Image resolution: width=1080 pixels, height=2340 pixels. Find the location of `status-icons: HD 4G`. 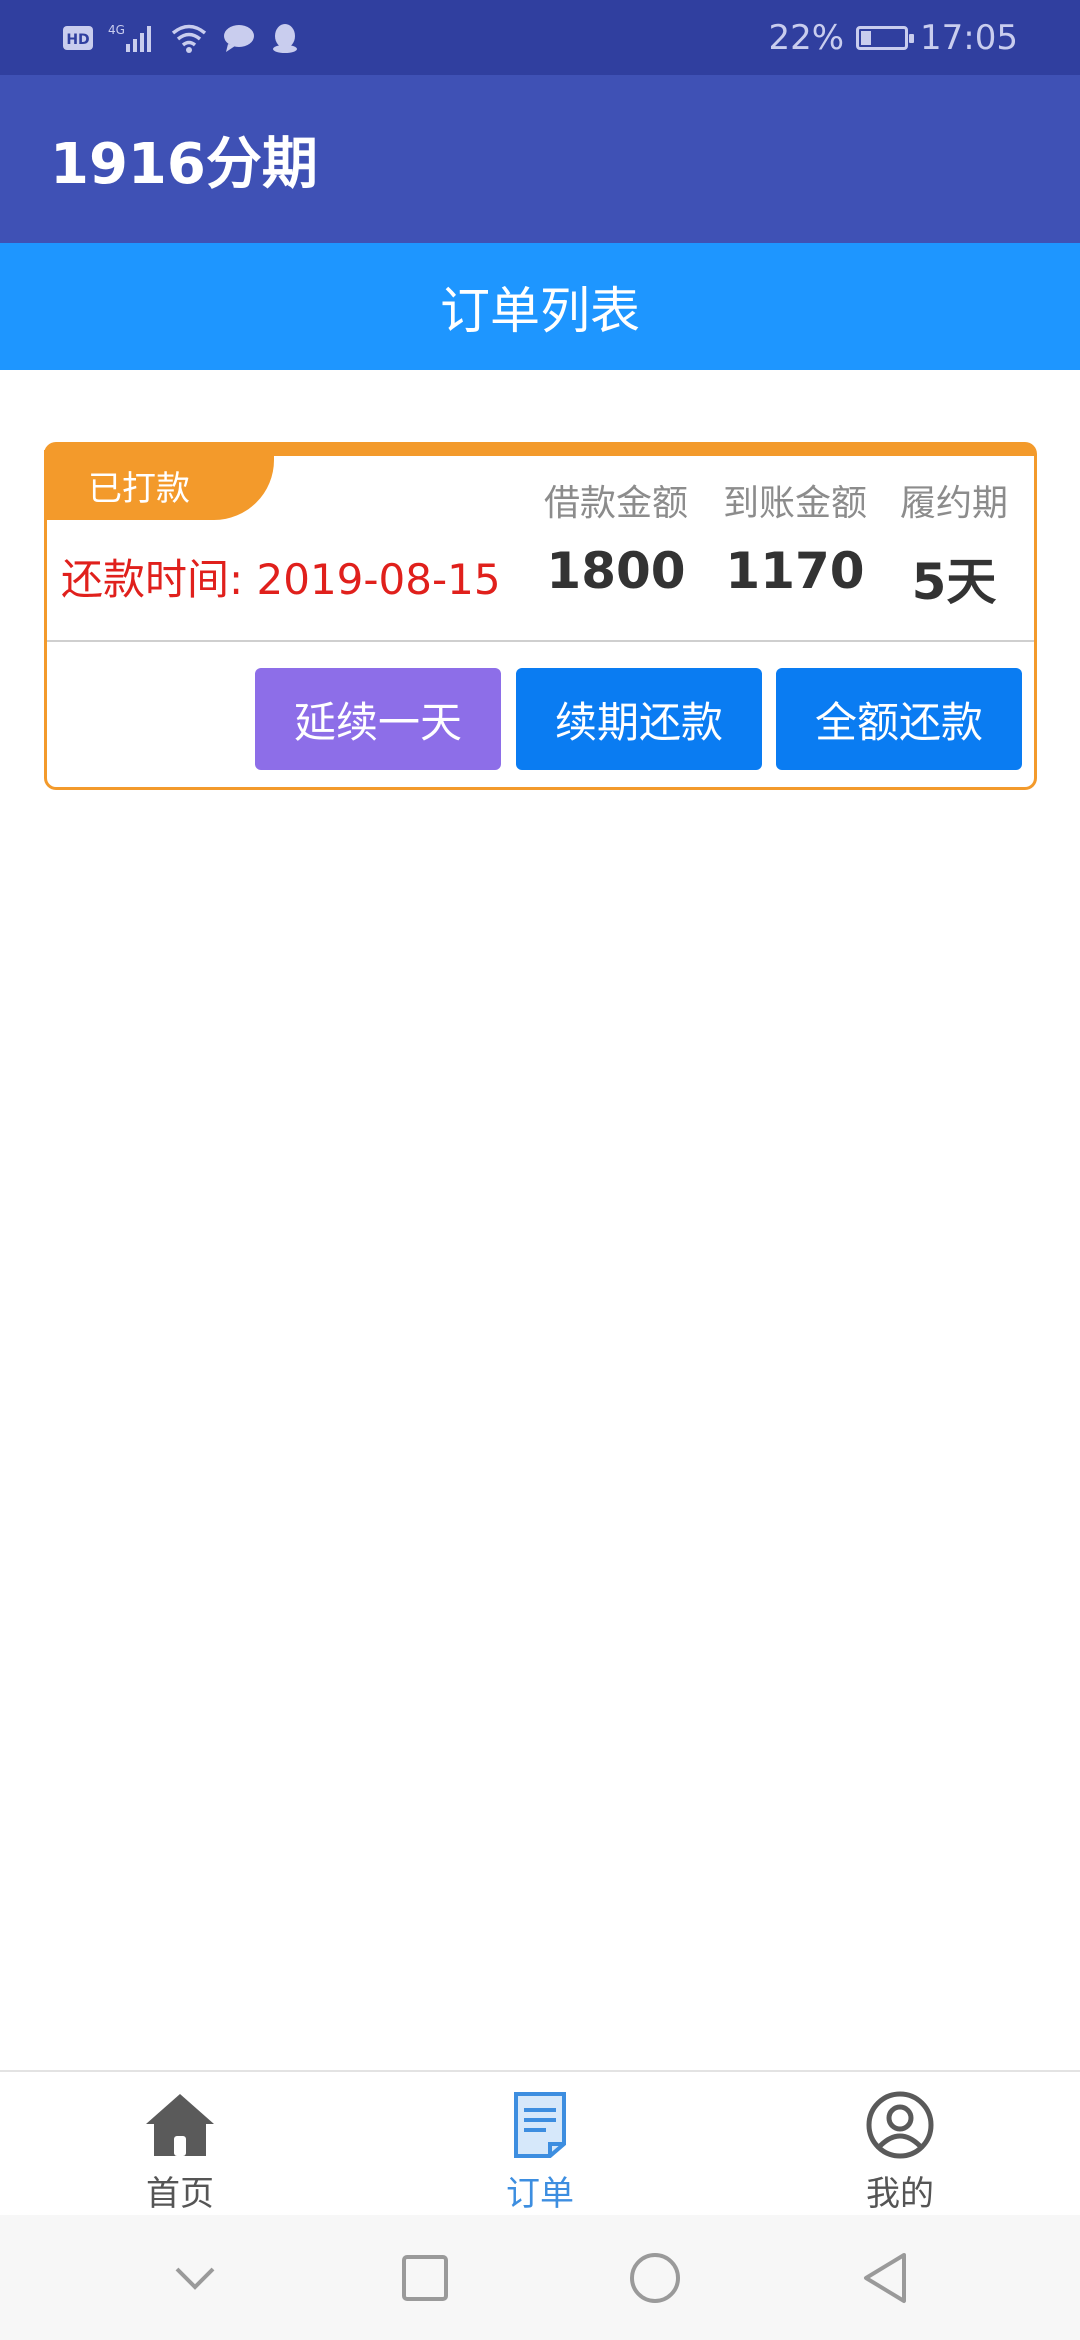

status-icons: HD 4G is located at coordinates (181, 38).